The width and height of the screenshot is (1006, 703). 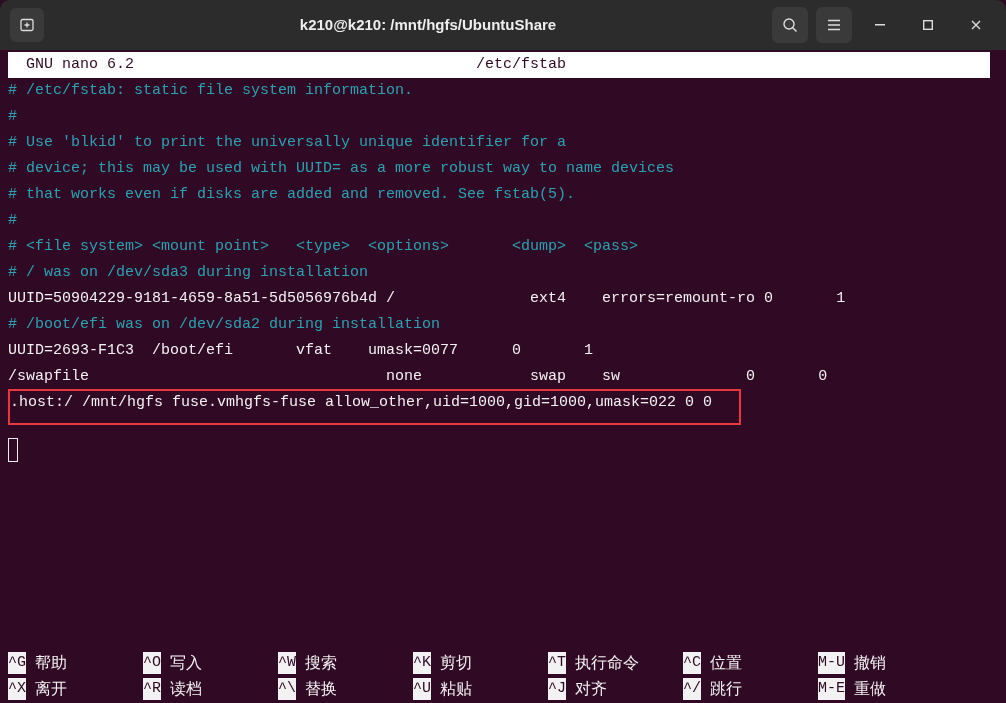 I want to click on shortcut-key: ^\, so click(x=287, y=689).